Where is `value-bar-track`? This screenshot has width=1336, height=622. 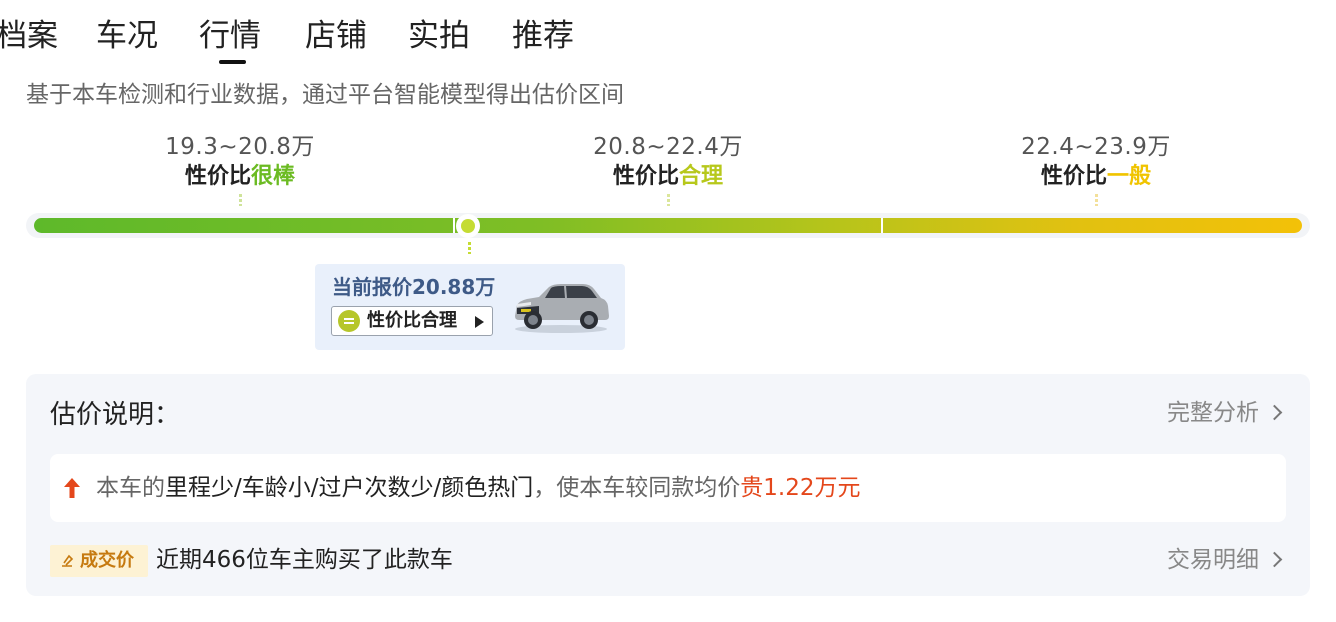 value-bar-track is located at coordinates (668, 225).